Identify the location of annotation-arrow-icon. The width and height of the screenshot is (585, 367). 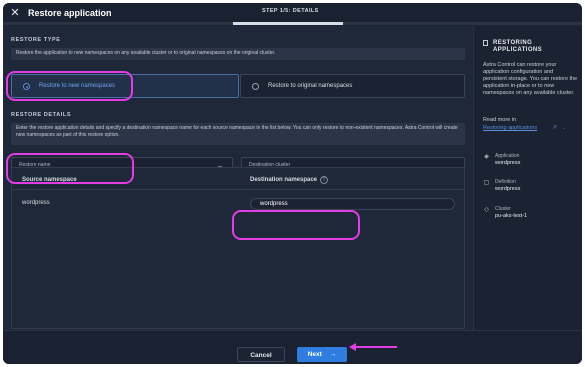
(373, 347).